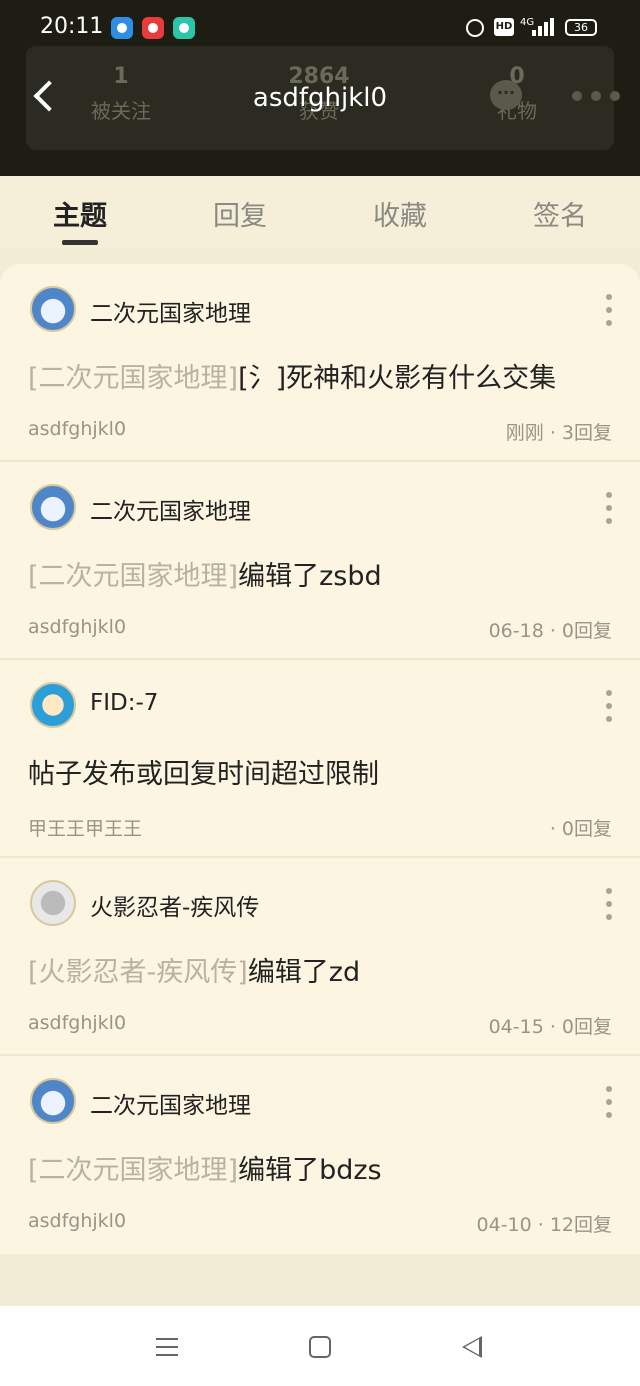 This screenshot has width=640, height=1386. Describe the element at coordinates (475, 28) in the screenshot. I see `alarm-icon` at that location.